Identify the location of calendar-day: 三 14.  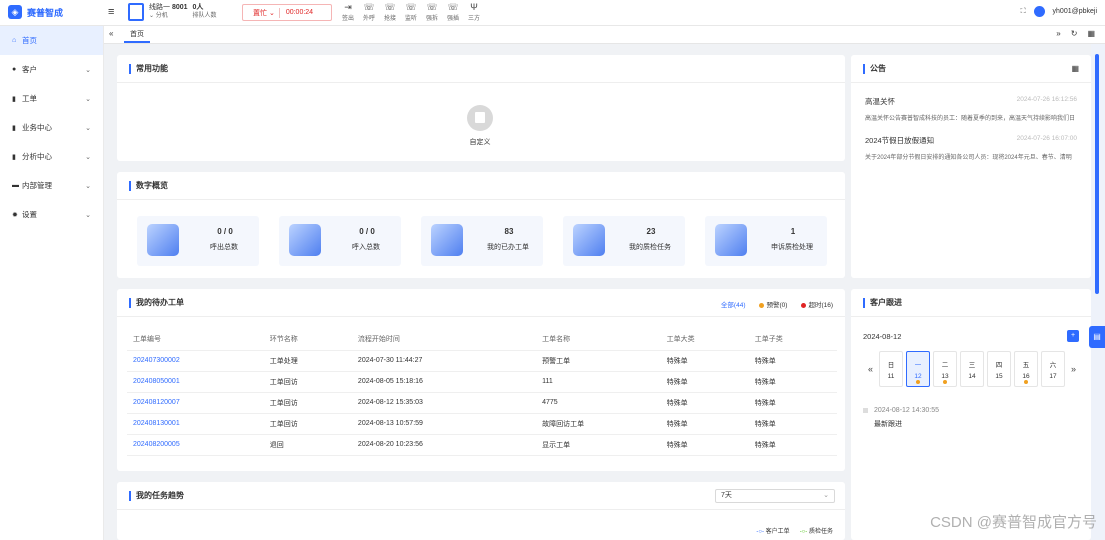
(972, 369).